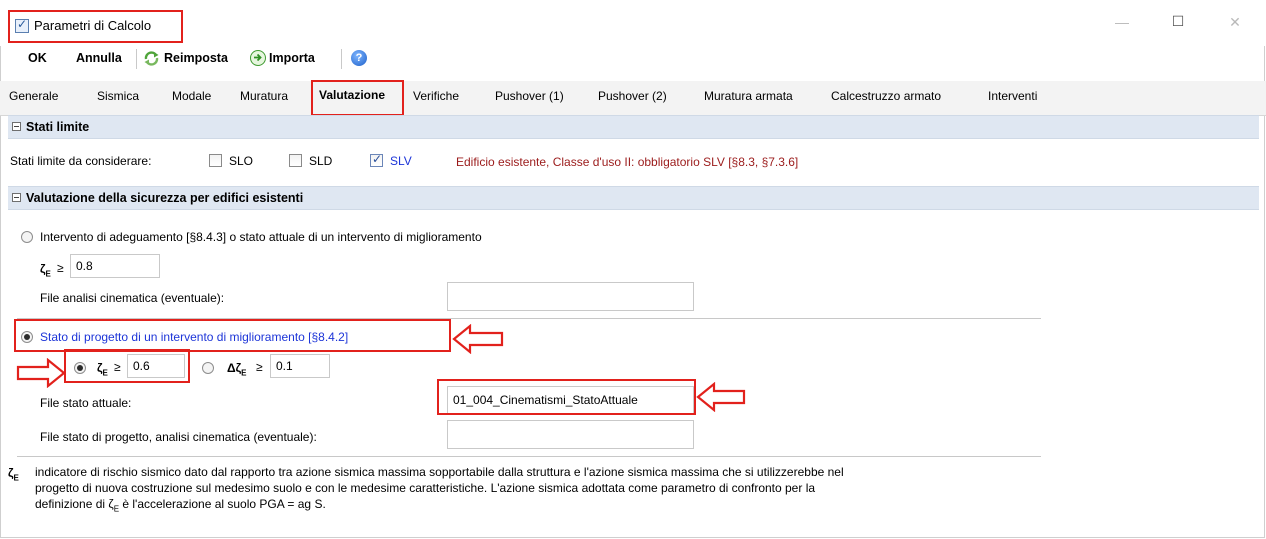 This screenshot has height=539, width=1266. Describe the element at coordinates (99, 58) in the screenshot. I see `annulla-button: Annulla` at that location.